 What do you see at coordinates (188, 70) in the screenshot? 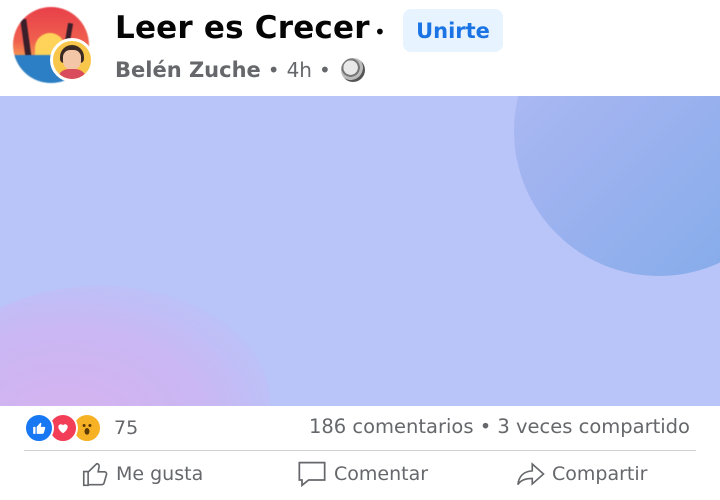
I see `author-link: Belén Zuche` at bounding box center [188, 70].